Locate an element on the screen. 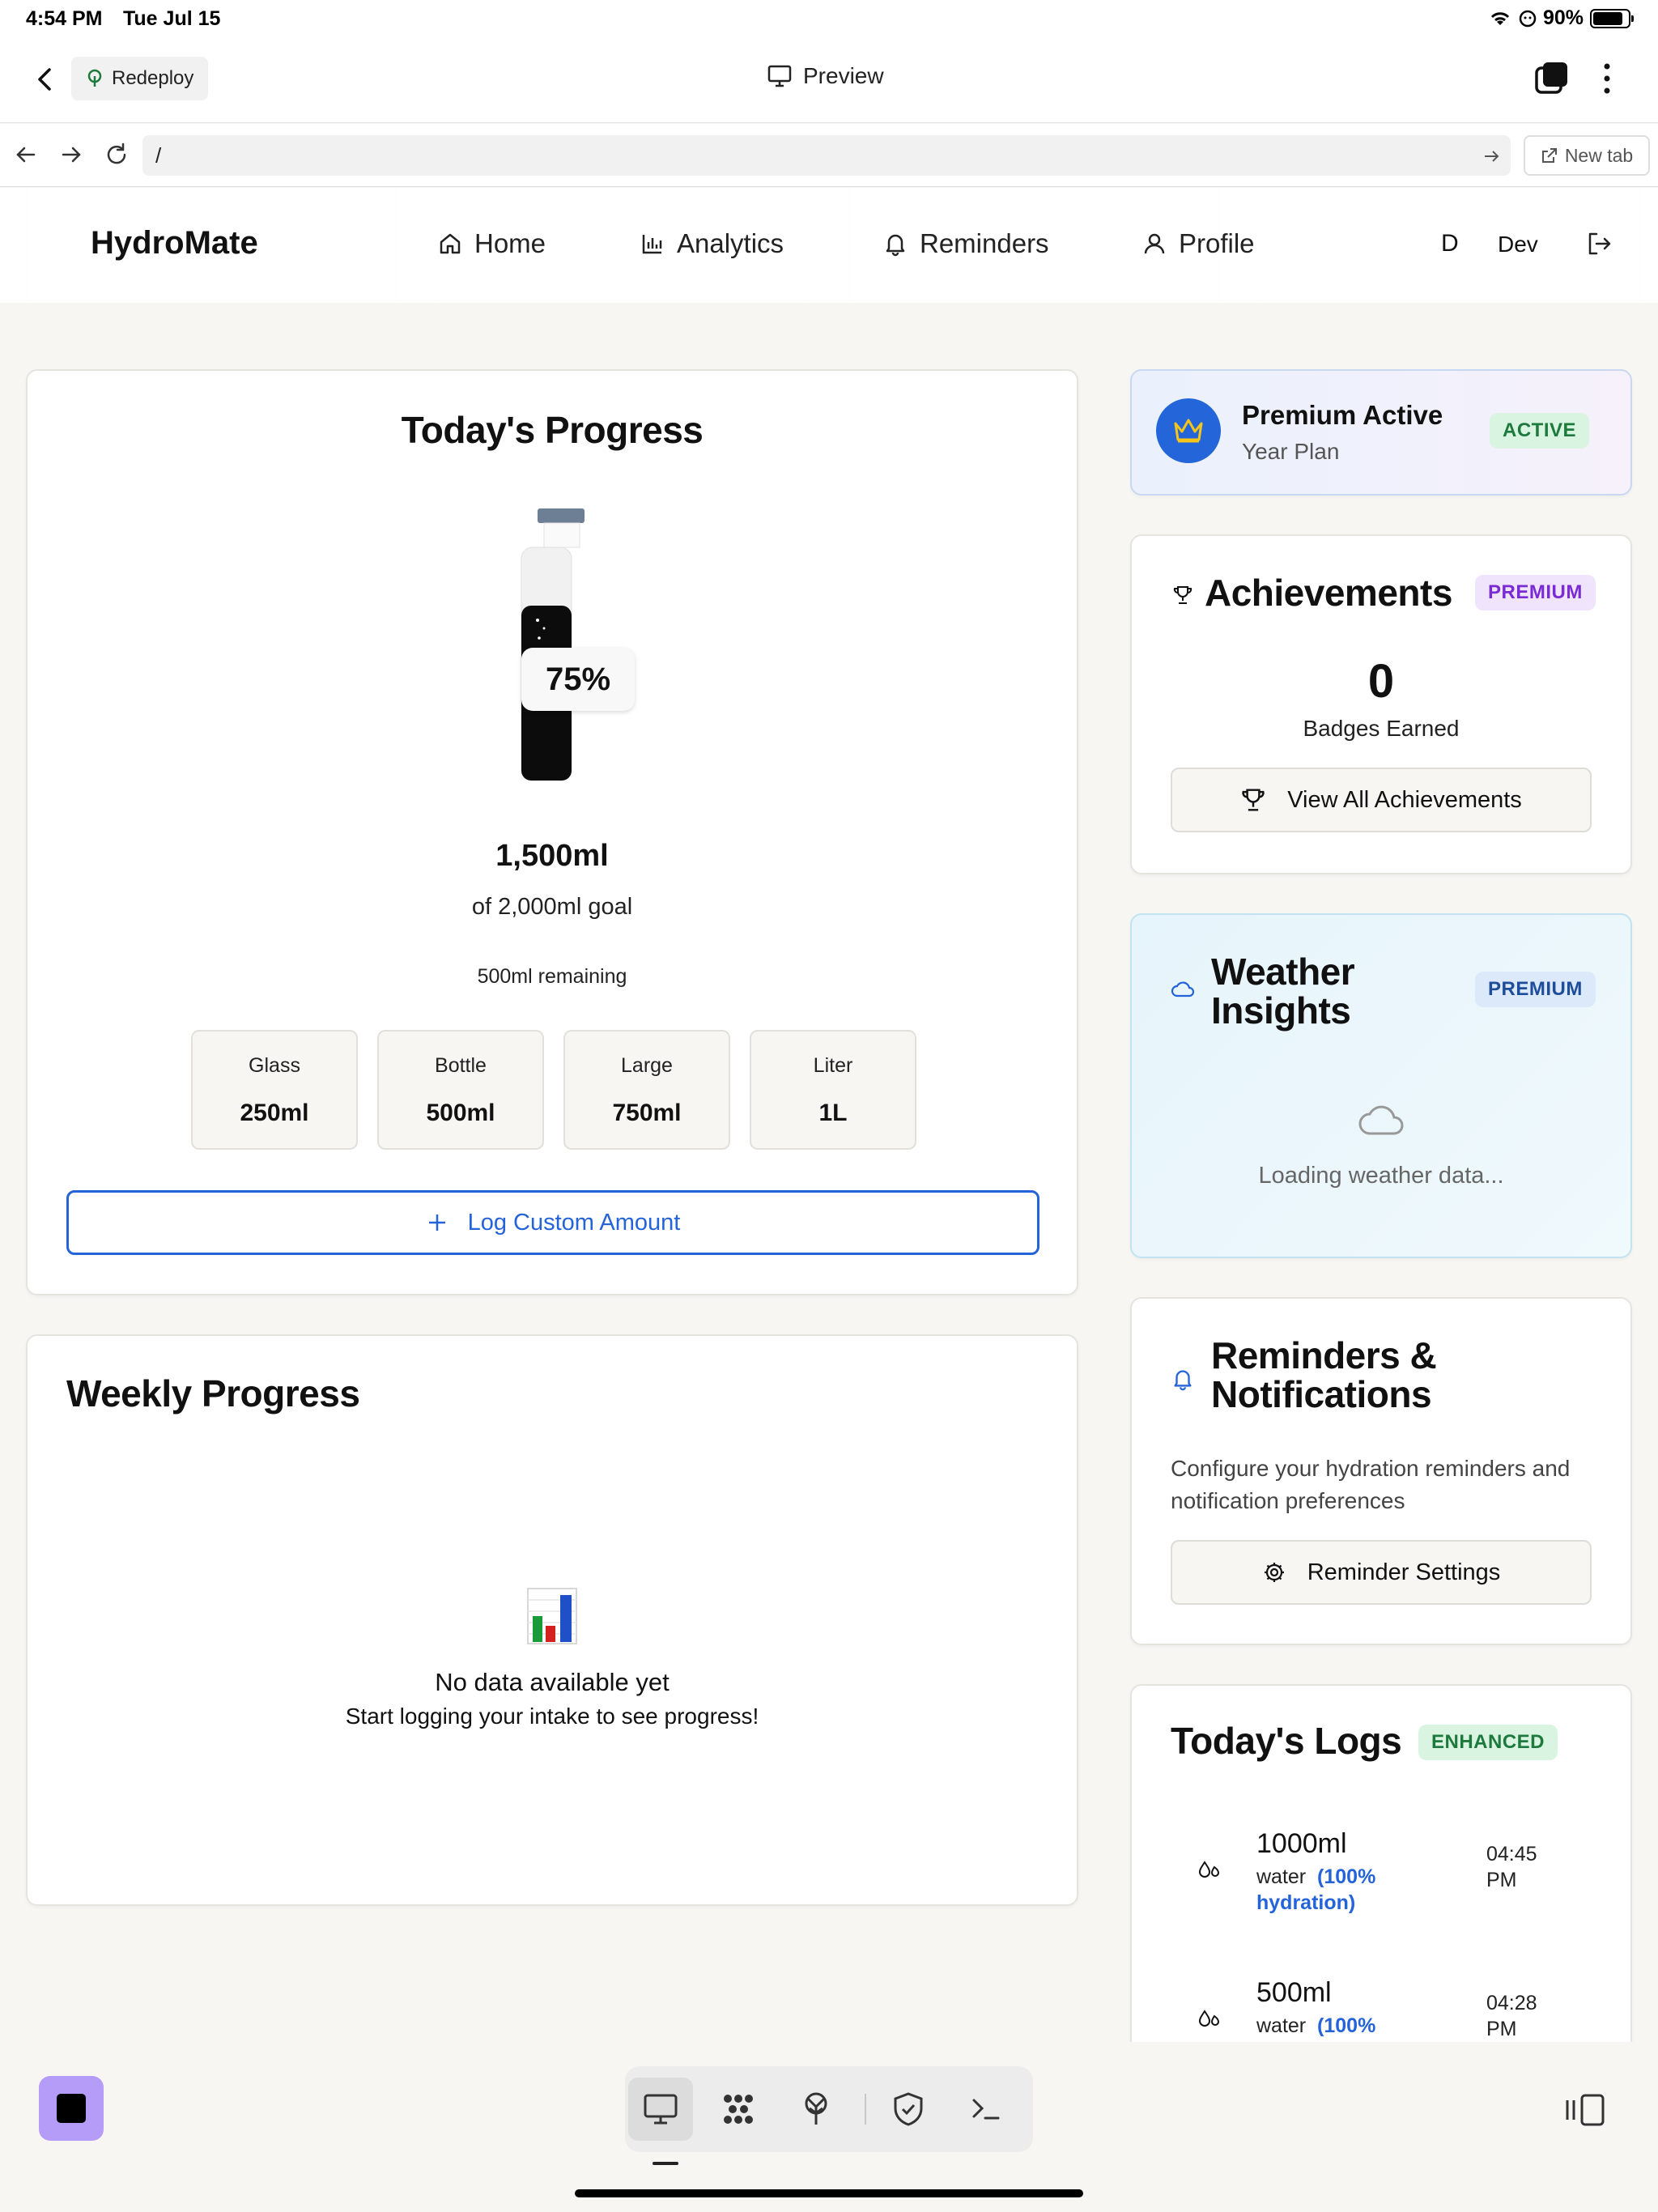 The image size is (1658, 2212). nav-home: Home is located at coordinates (491, 244).